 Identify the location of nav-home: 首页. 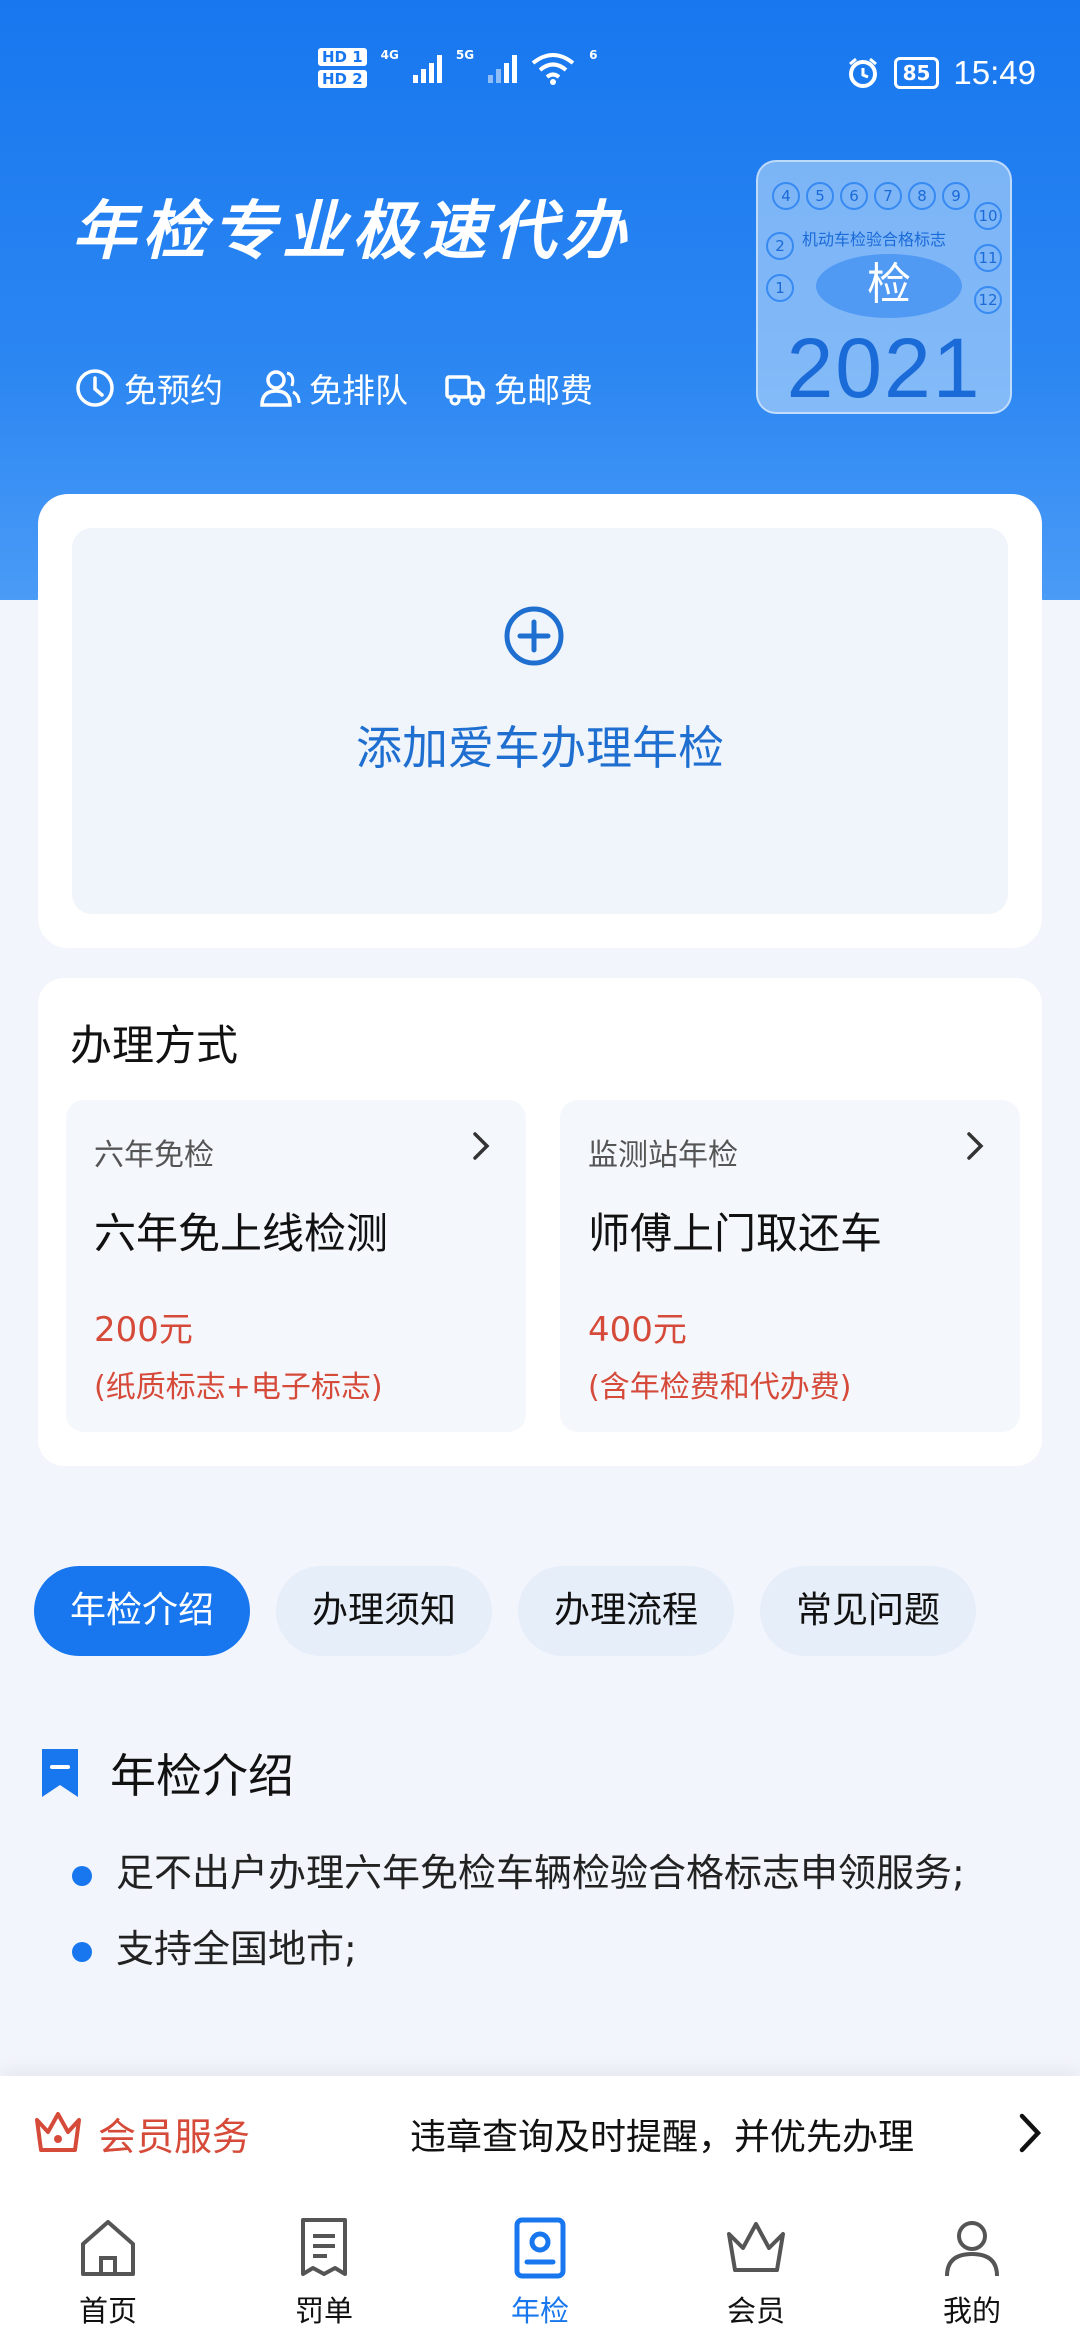
(108, 2268).